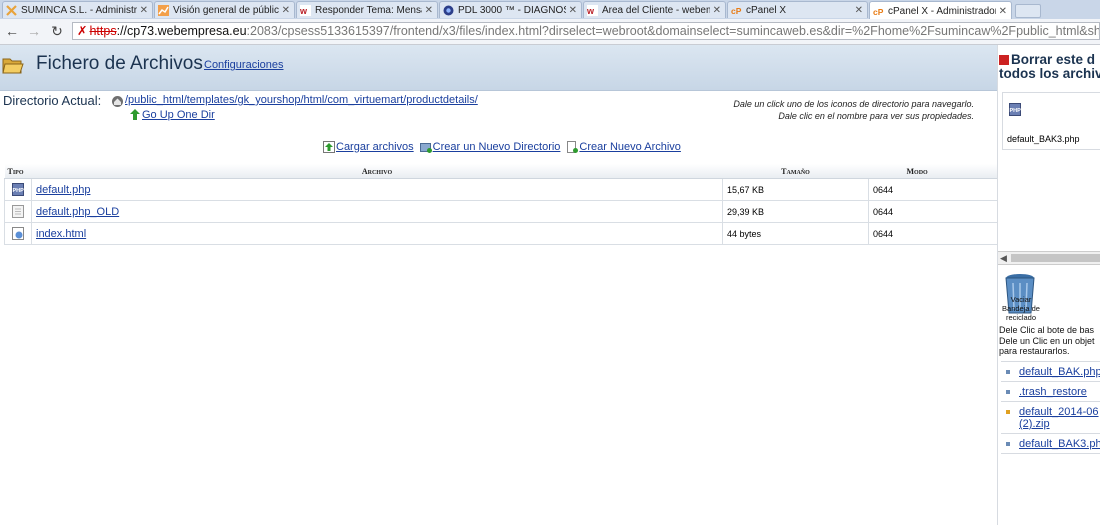 Image resolution: width=1100 pixels, height=525 pixels. Describe the element at coordinates (510, 9) in the screenshot. I see `browser-tab-pdl3000: PDL 3000 ™ - DIAGNOSIS ✕` at that location.